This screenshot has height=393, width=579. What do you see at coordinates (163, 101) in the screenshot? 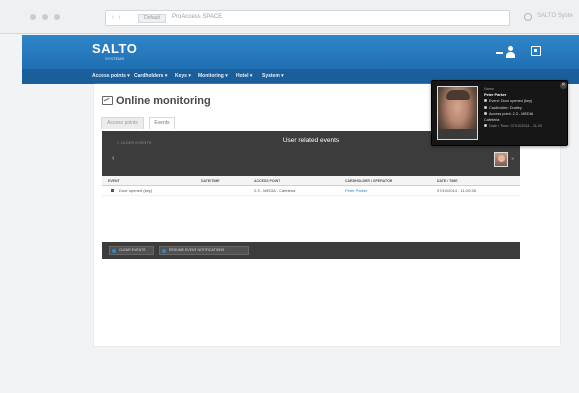
I see `page-title: Online monitoring` at bounding box center [163, 101].